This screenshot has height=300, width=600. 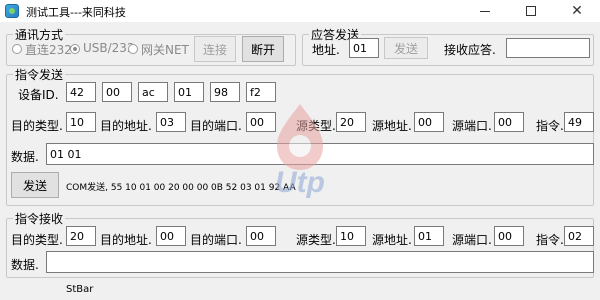 What do you see at coordinates (300, 151) in the screenshot?
I see `utp-watermark: Utp` at bounding box center [300, 151].